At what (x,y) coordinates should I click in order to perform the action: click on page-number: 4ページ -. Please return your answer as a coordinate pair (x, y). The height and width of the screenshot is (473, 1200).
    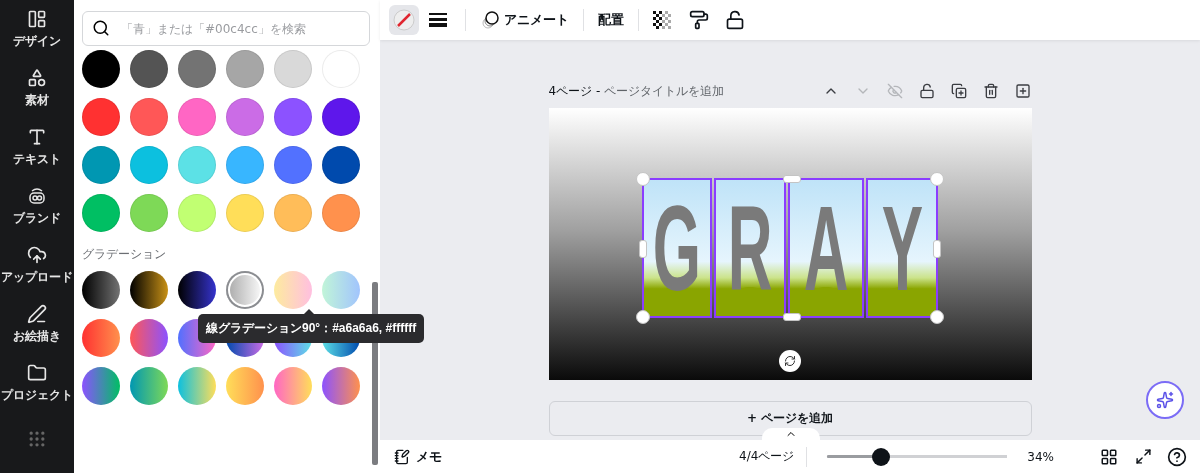
    Looking at the image, I should click on (574, 91).